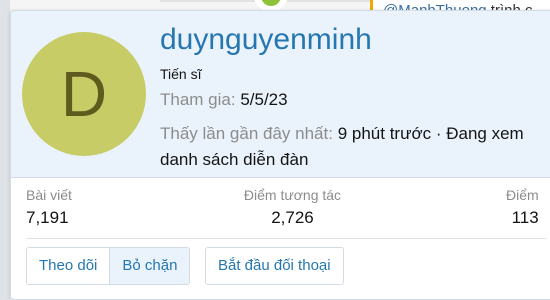 Image resolution: width=550 pixels, height=300 pixels. Describe the element at coordinates (525, 217) in the screenshot. I see `stat-value: 113` at that location.